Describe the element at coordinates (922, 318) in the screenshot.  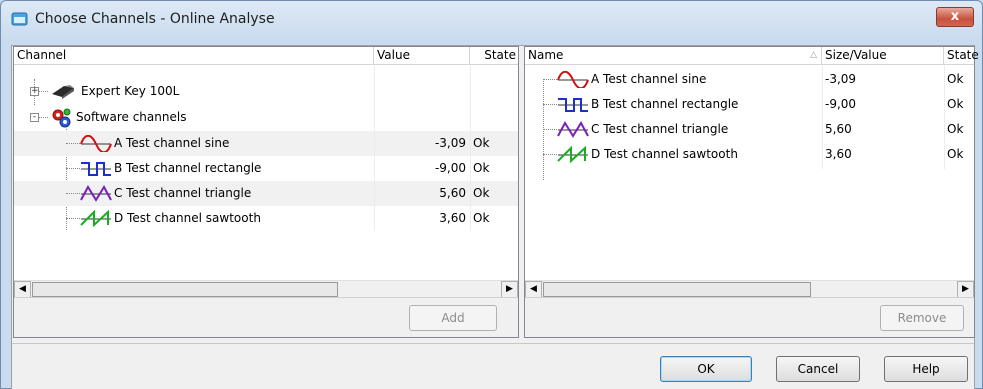
I see `remove-button: Remove` at that location.